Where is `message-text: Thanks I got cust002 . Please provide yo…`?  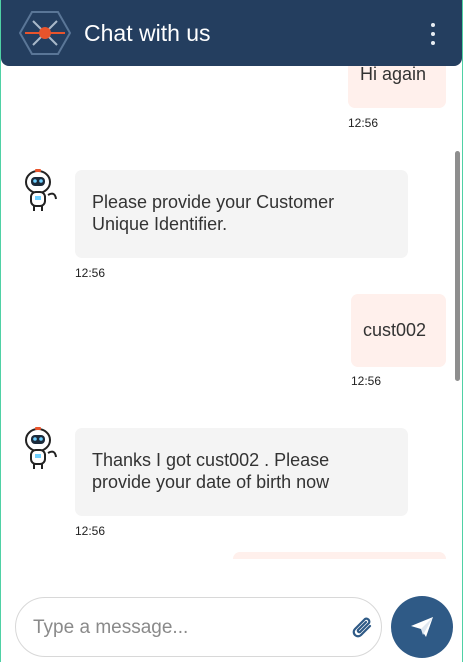 message-text: Thanks I got cust002 . Please provide yo… is located at coordinates (211, 471).